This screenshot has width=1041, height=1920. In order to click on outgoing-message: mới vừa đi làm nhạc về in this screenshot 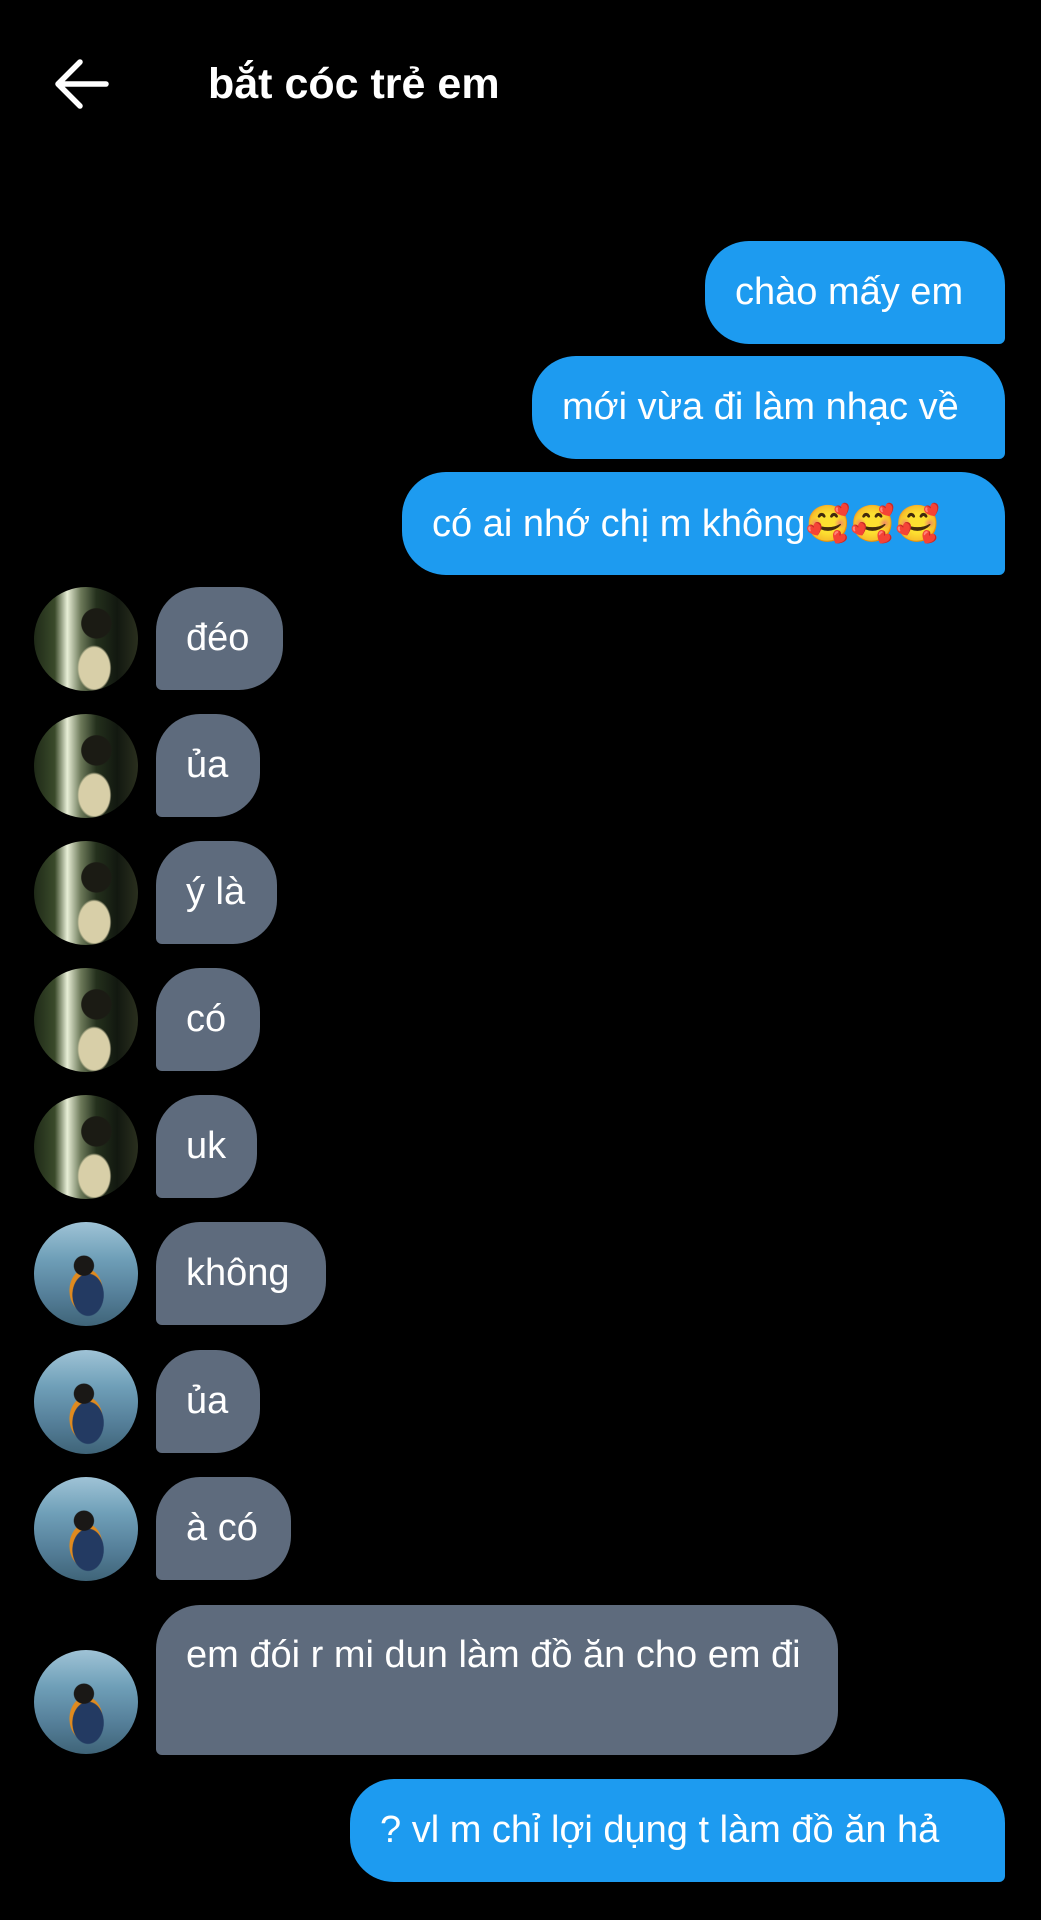, I will do `click(768, 407)`.